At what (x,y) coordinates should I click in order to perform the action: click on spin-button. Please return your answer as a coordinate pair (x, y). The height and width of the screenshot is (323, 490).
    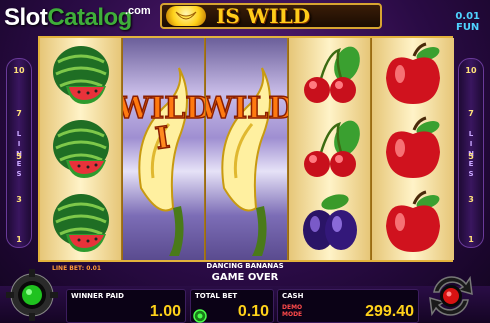
    Looking at the image, I should click on (451, 296).